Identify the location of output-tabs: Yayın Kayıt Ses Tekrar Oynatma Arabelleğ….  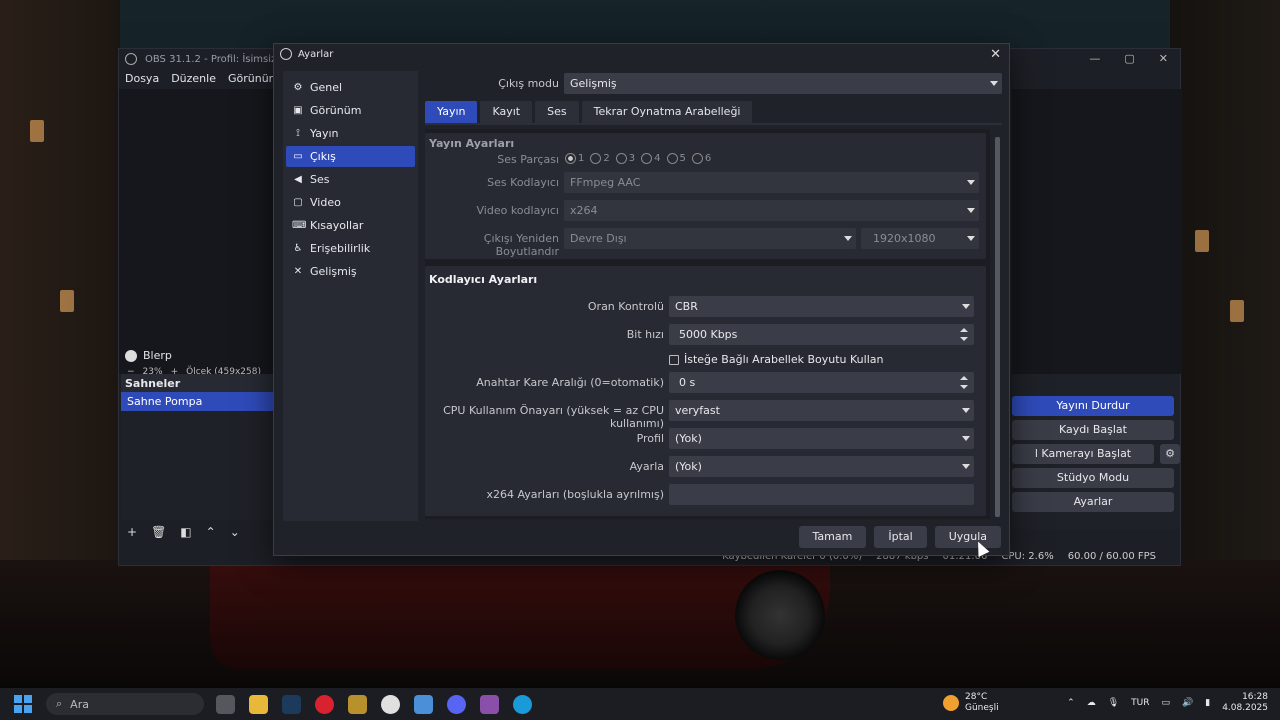
(589, 112).